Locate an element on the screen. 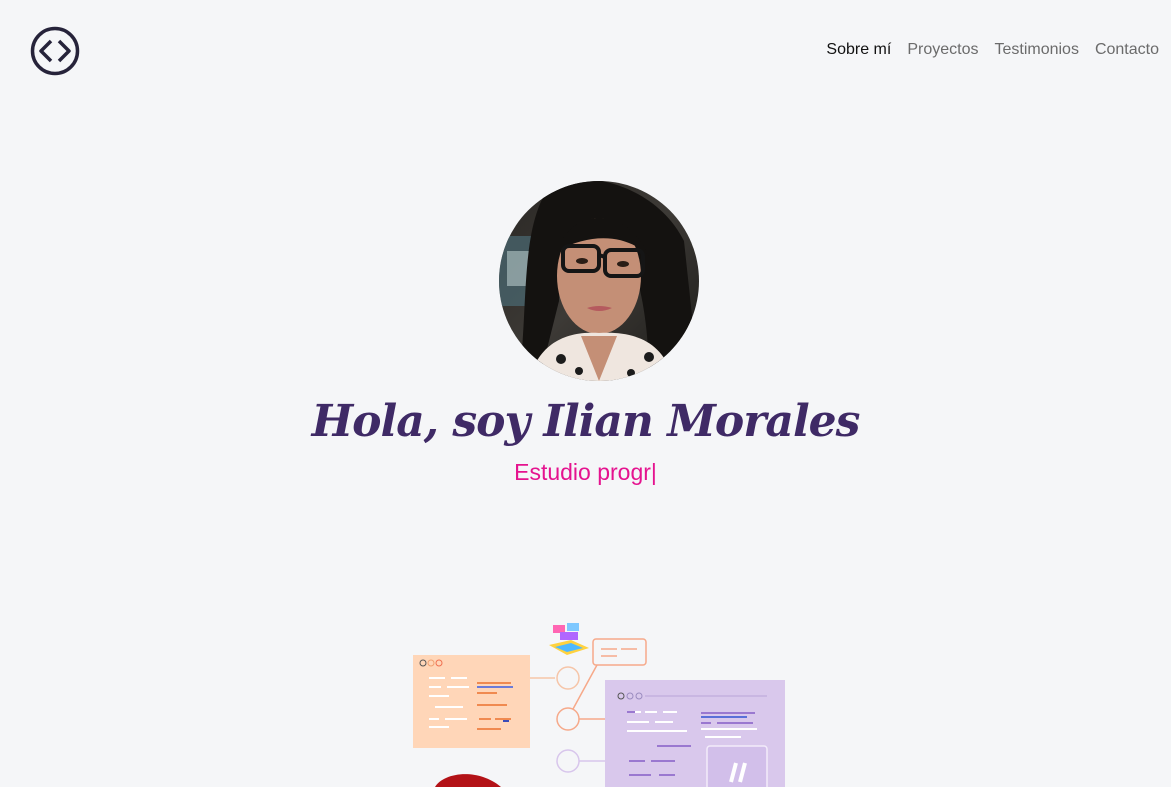  nav-link-contacto: Contacto is located at coordinates (1127, 50).